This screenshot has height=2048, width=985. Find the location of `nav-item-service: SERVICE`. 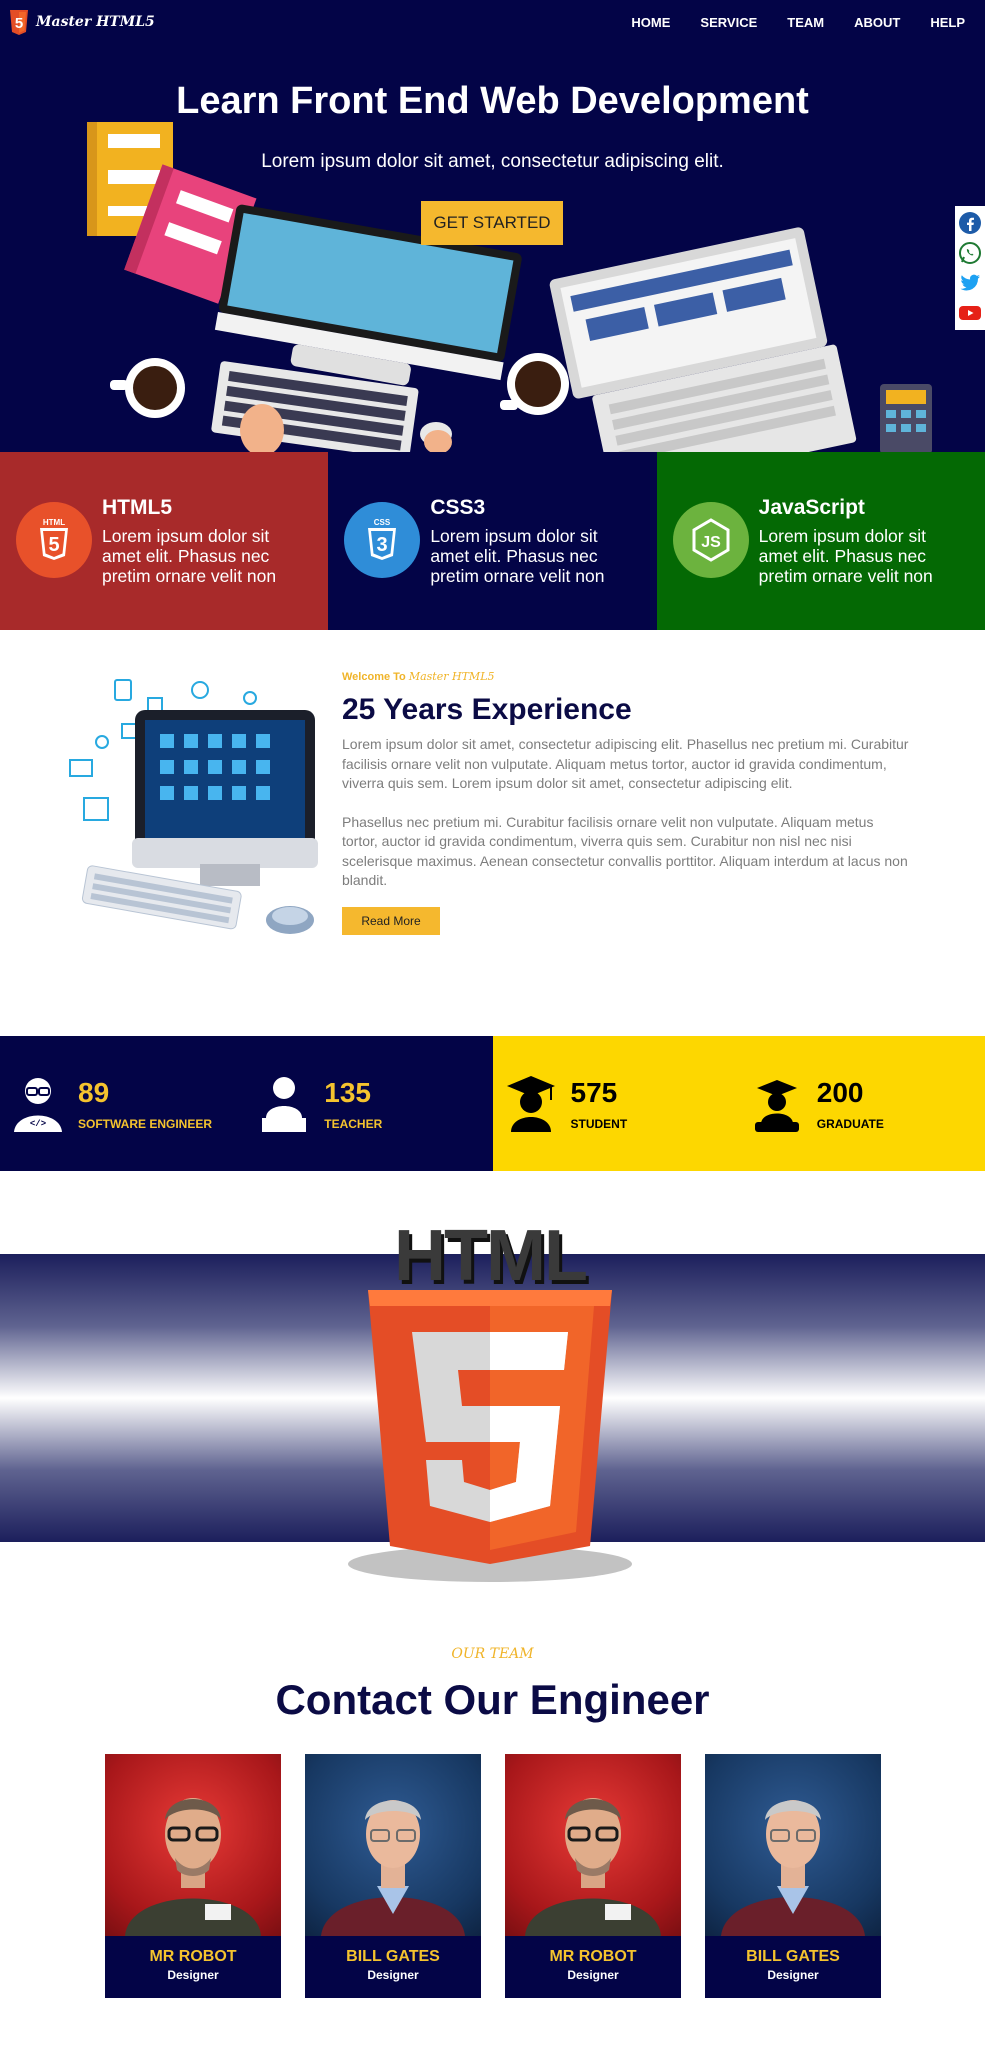

nav-item-service: SERVICE is located at coordinates (728, 22).